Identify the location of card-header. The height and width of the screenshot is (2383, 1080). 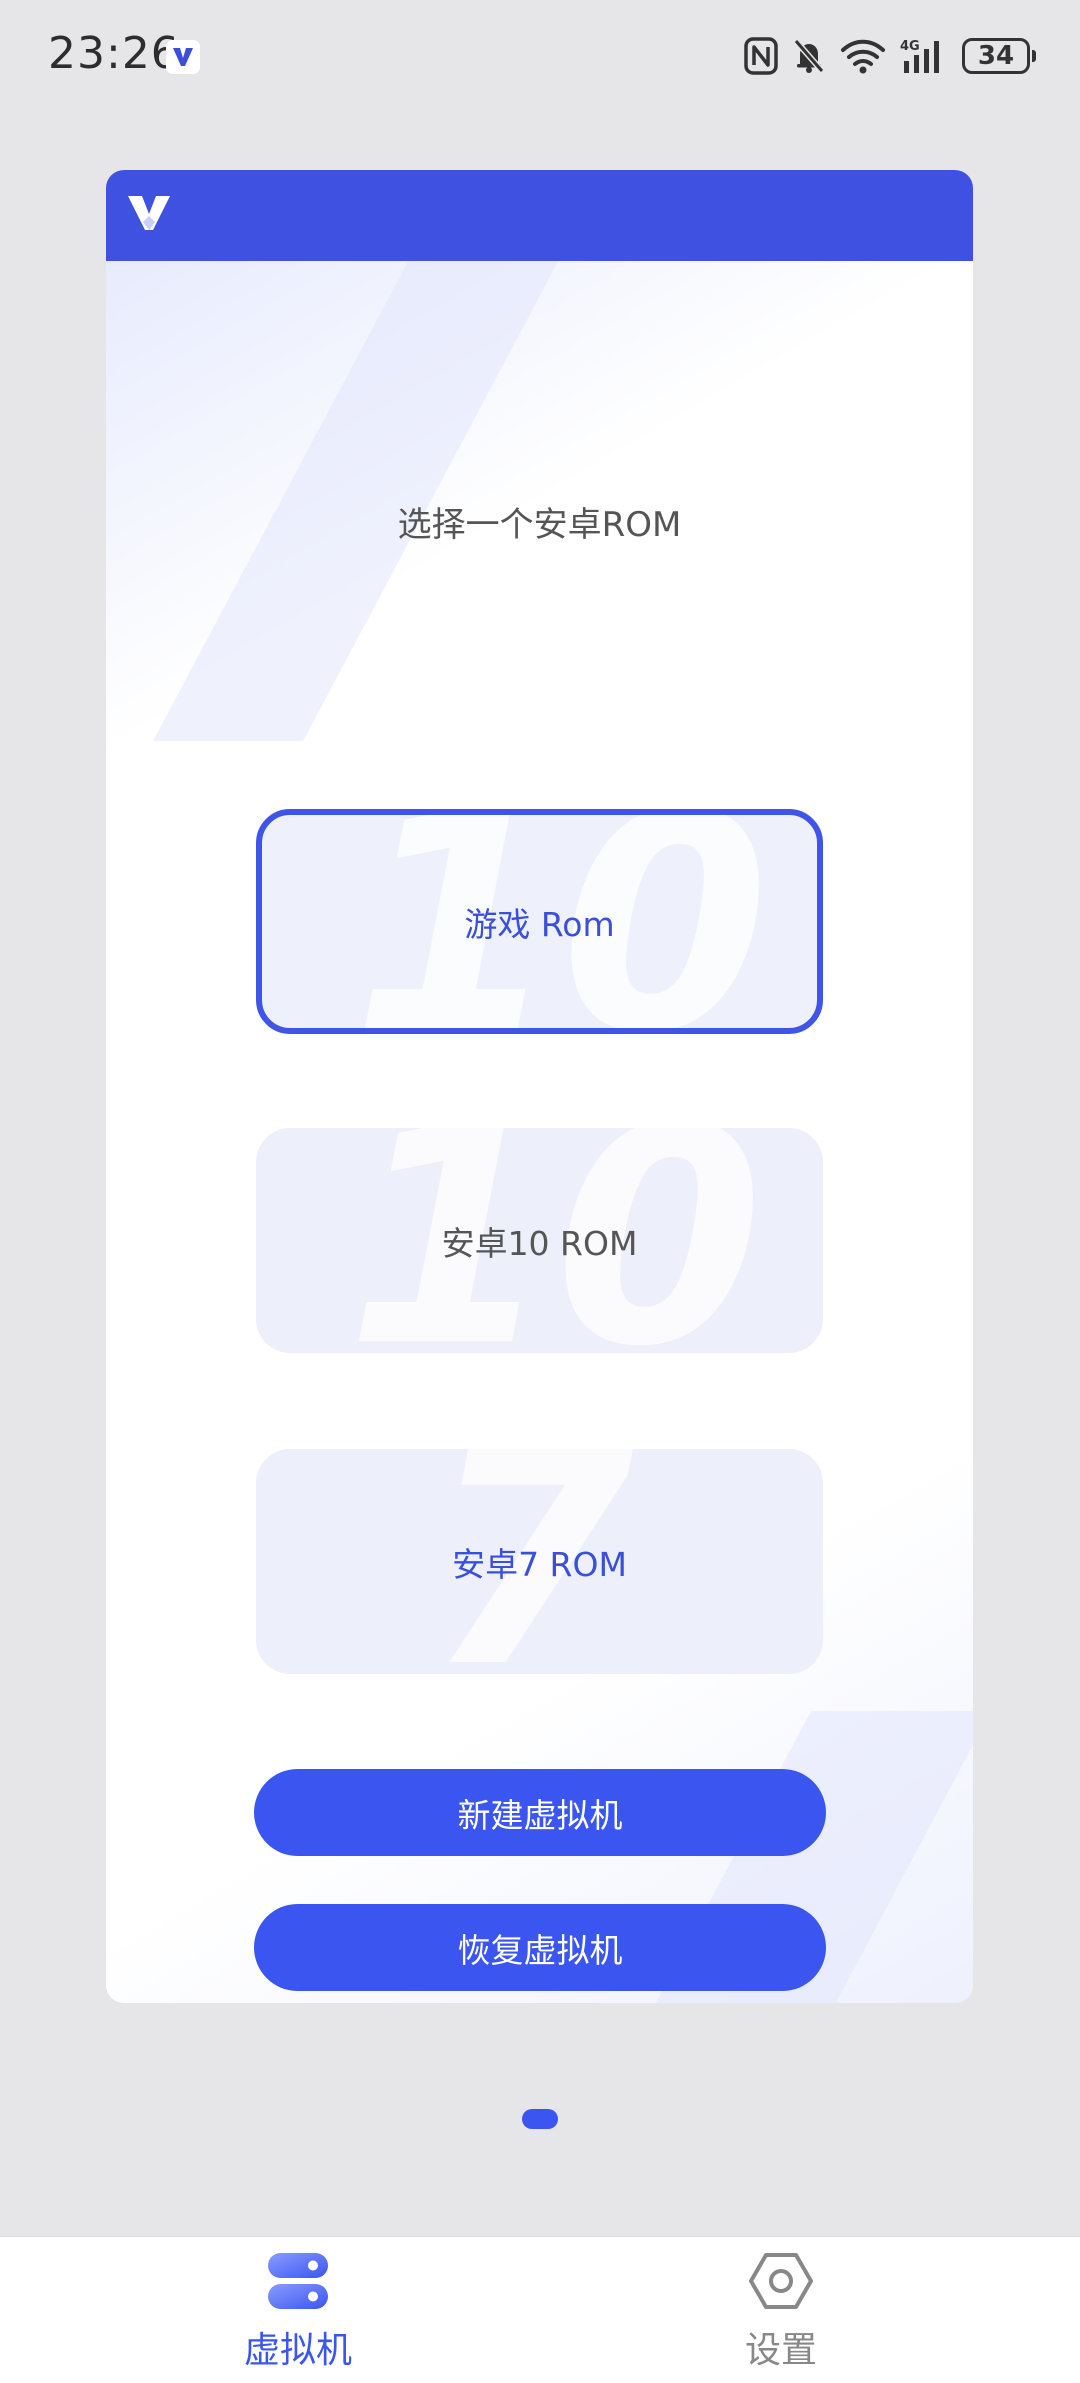
(539, 215).